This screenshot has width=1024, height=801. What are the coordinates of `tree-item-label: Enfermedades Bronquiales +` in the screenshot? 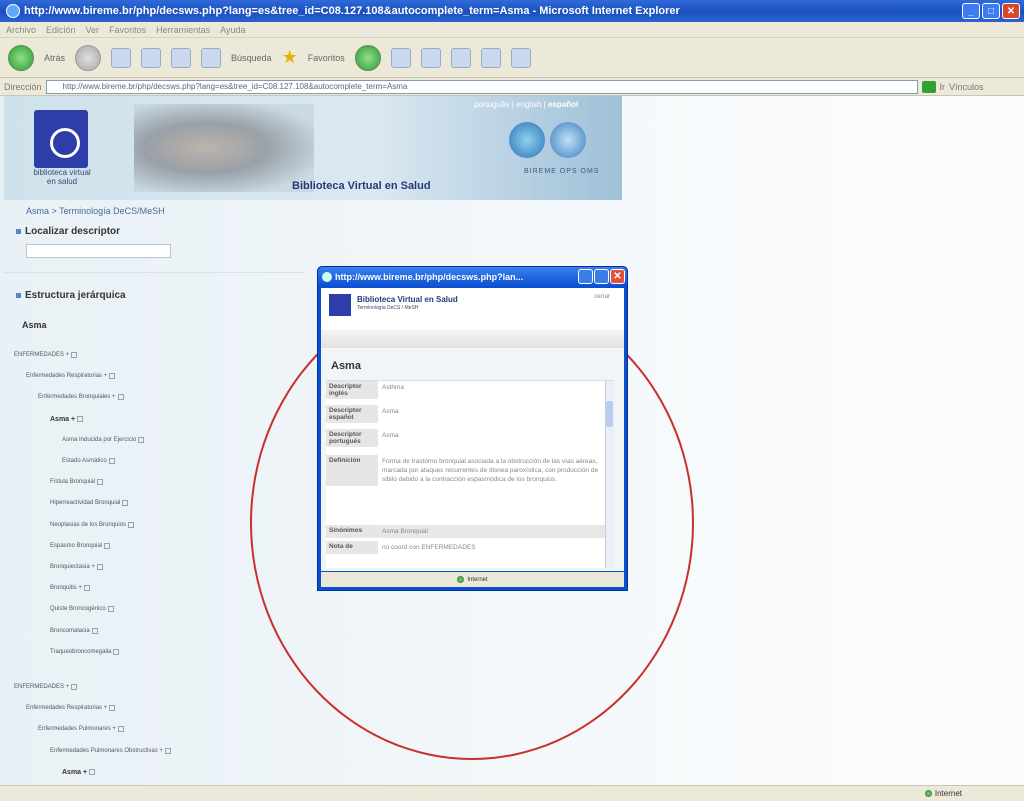 It's located at (77, 397).